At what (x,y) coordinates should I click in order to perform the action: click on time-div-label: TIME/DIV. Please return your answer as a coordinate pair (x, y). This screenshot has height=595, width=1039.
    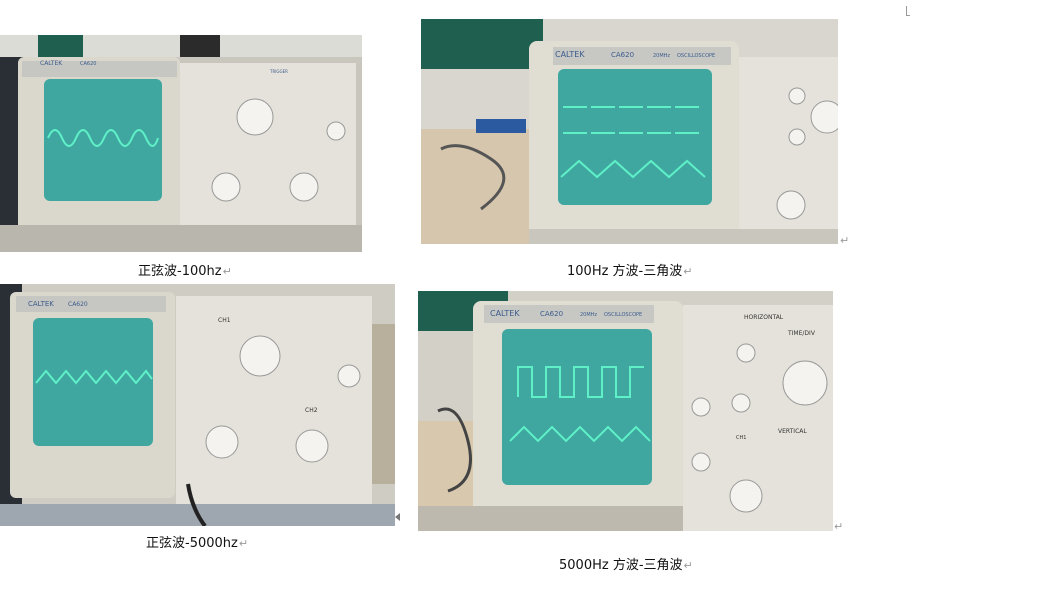
    Looking at the image, I should click on (801, 333).